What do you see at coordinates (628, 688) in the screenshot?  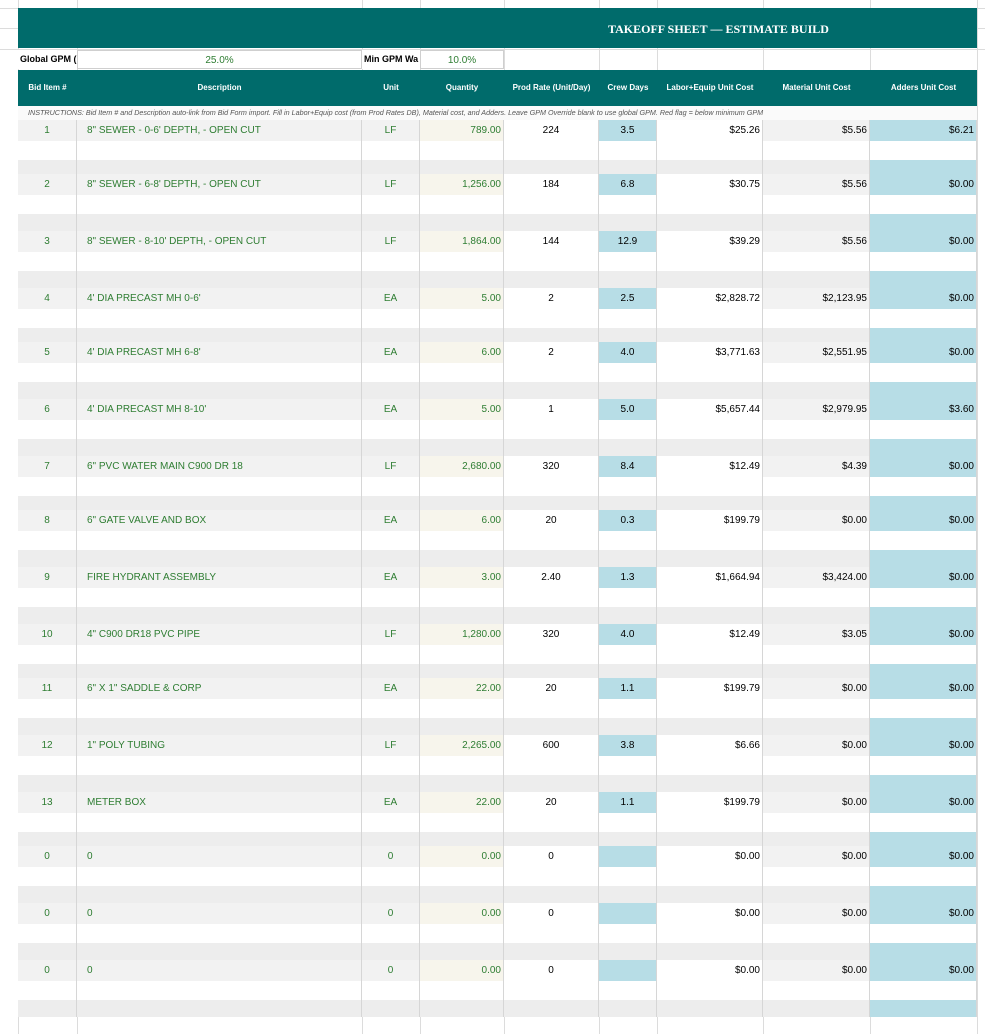 I see `crew-days-cell: 1.1` at bounding box center [628, 688].